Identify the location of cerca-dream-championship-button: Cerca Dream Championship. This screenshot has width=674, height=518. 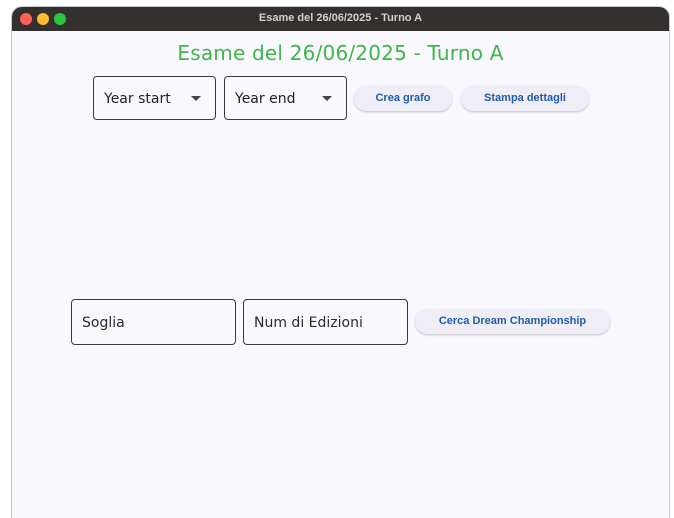
(512, 321).